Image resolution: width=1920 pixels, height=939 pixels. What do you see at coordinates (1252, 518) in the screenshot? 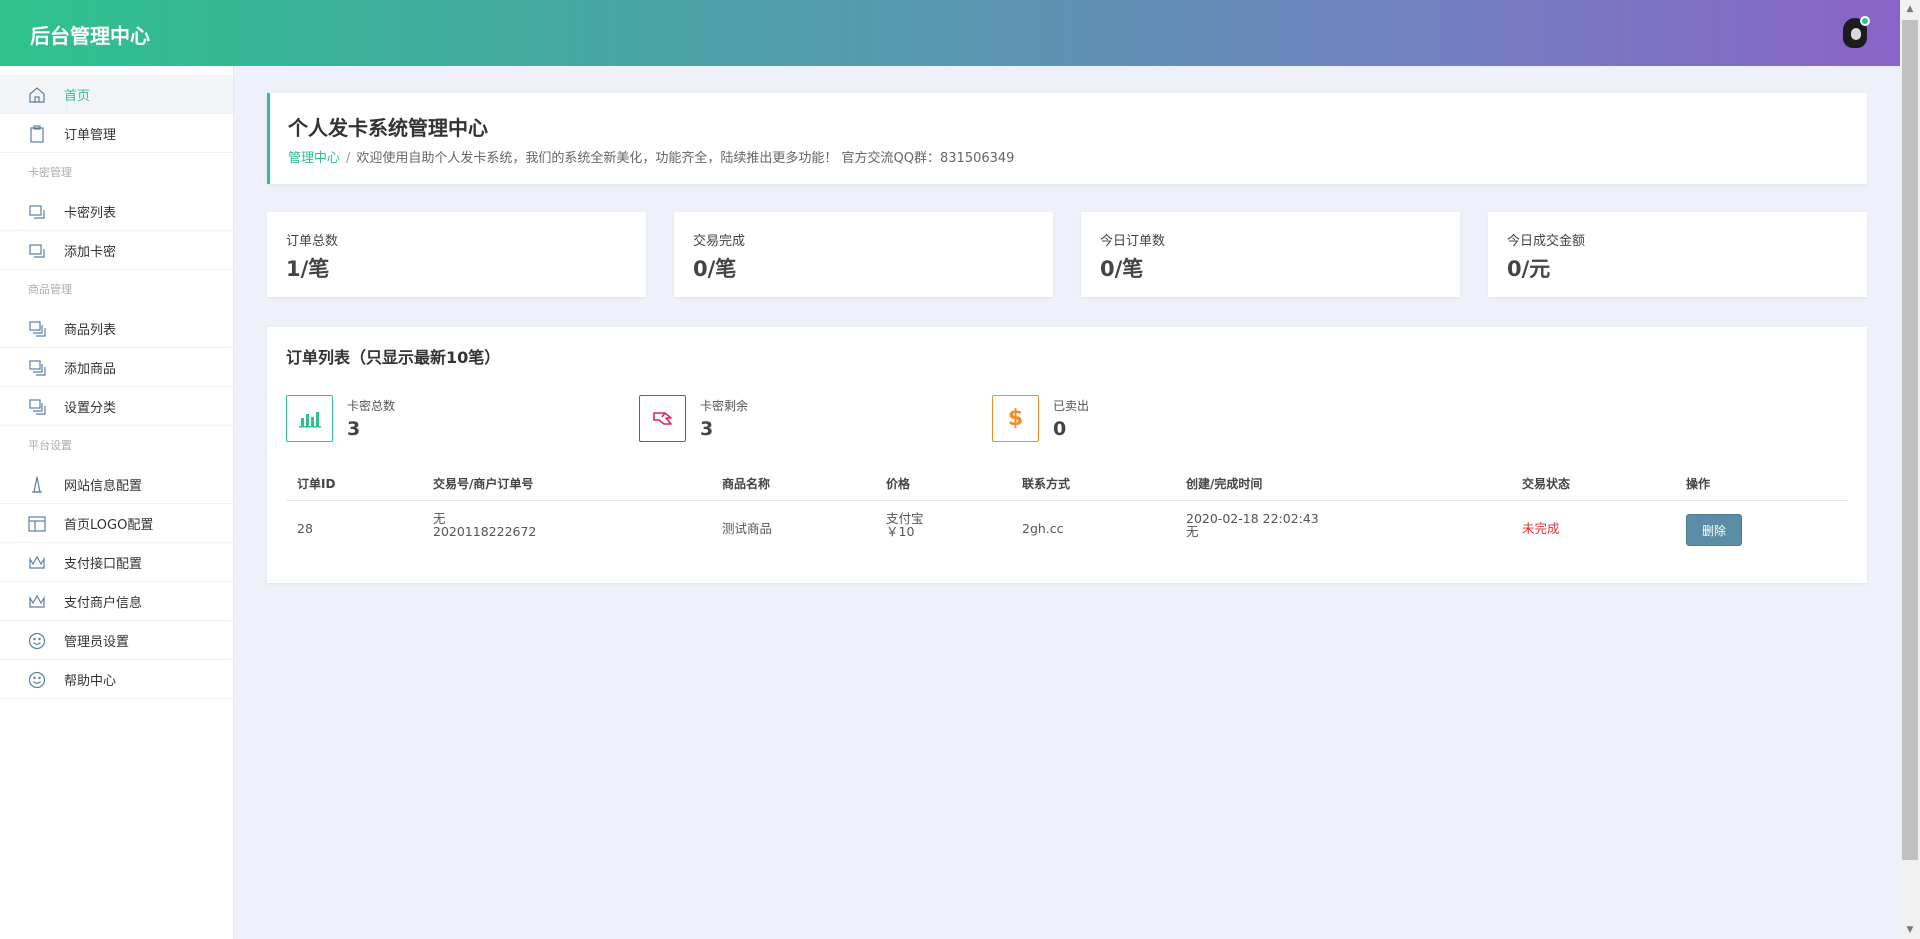
I see `created-time: 2020-02-18 22:02:43` at bounding box center [1252, 518].